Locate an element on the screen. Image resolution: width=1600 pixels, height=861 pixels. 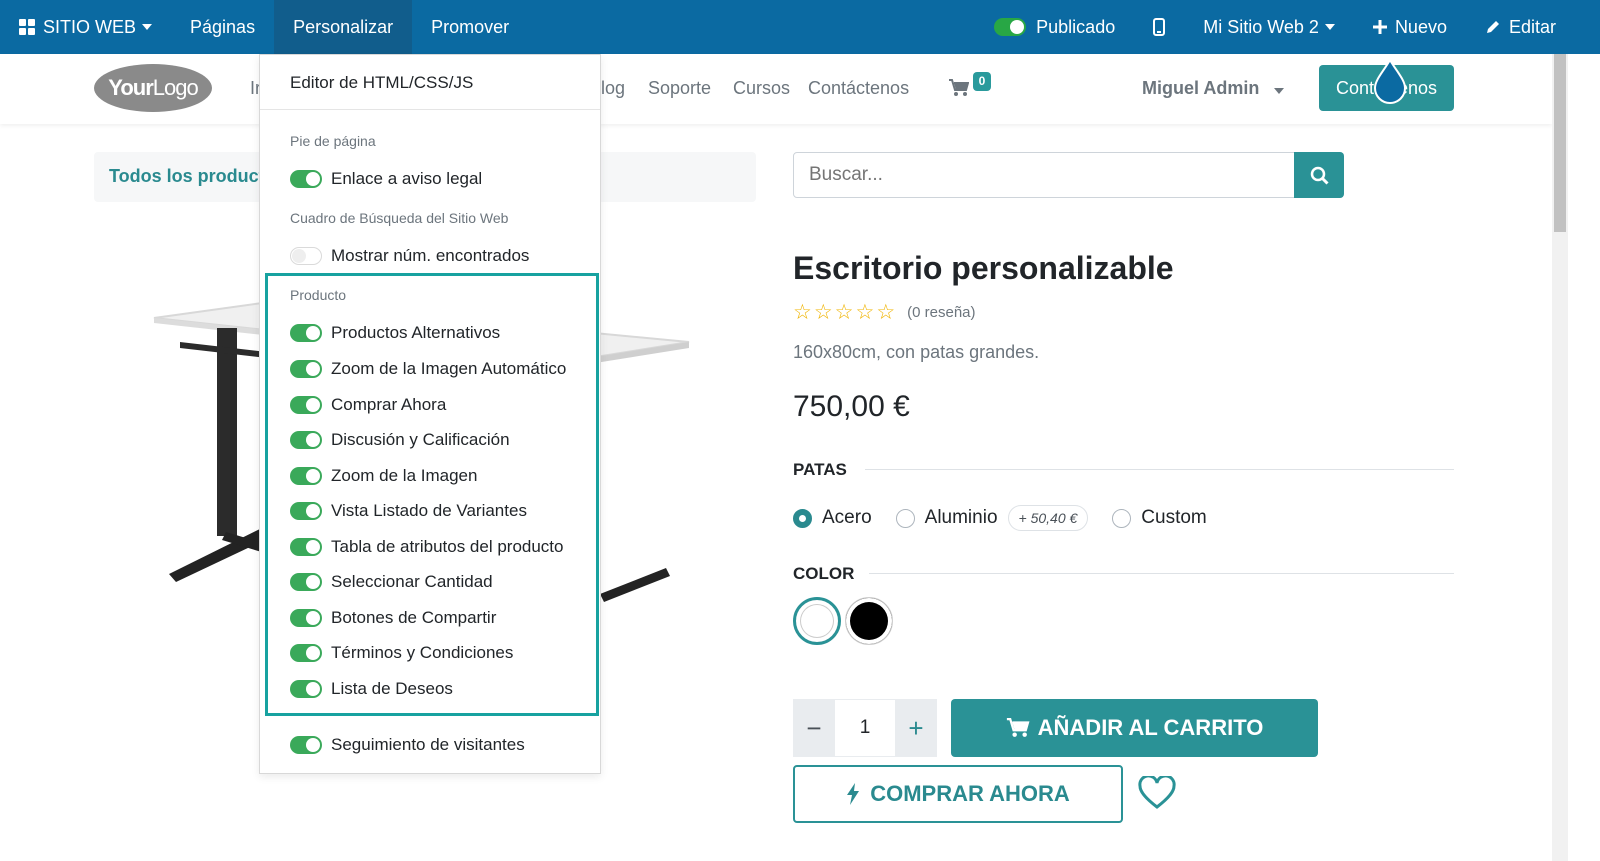
product-options-highlight is located at coordinates (432, 494).